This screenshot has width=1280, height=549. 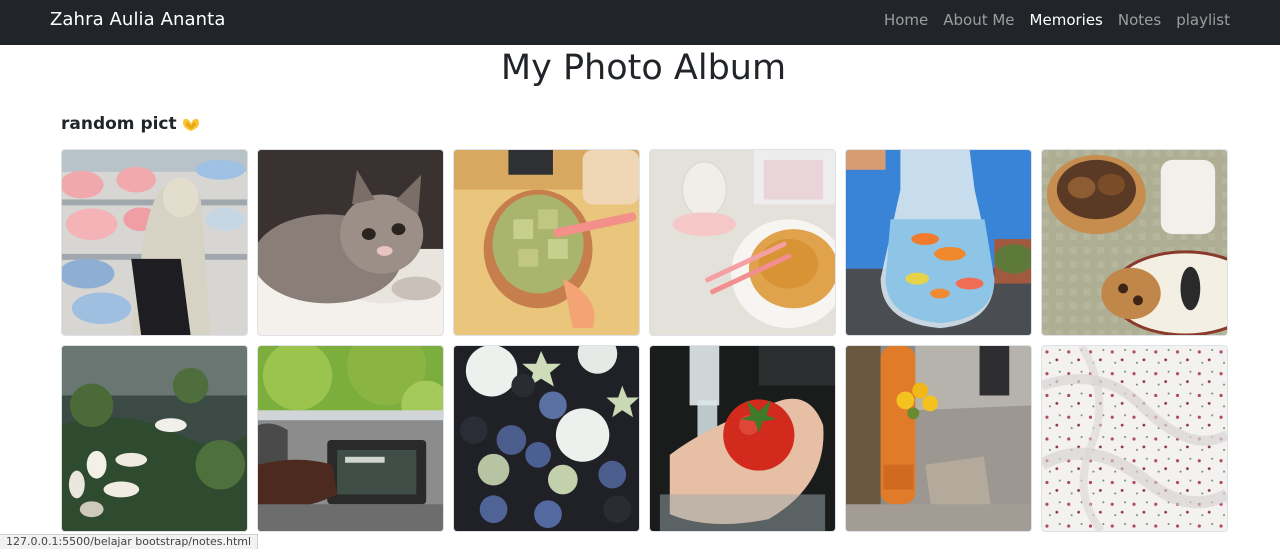 What do you see at coordinates (643, 68) in the screenshot?
I see `page-title: My Photo Album` at bounding box center [643, 68].